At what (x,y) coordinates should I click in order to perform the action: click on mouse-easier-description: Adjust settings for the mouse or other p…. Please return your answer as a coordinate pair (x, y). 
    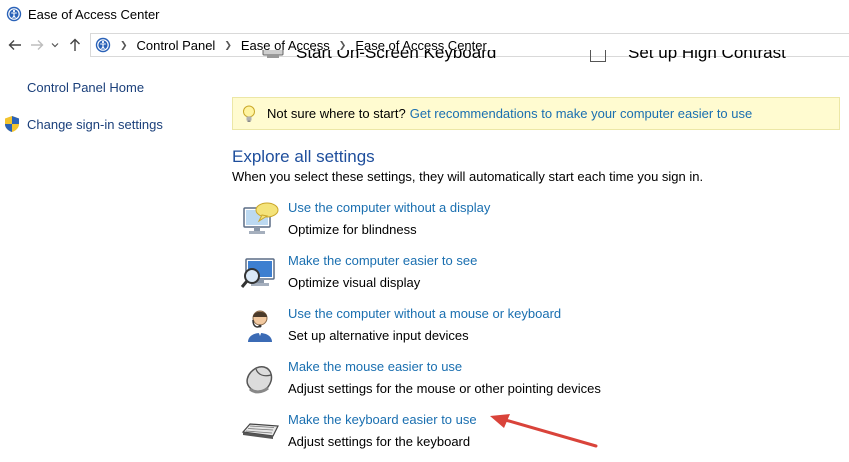
    Looking at the image, I should click on (444, 388).